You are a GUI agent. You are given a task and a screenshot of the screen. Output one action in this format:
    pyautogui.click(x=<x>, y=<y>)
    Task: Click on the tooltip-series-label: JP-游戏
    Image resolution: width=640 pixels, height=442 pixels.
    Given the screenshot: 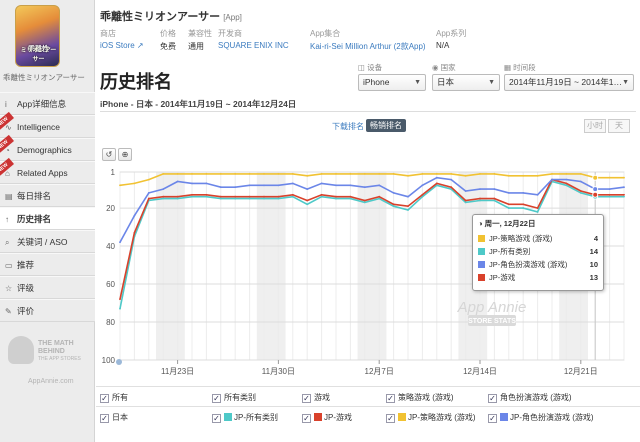 What is the action you would take?
    pyautogui.click(x=502, y=277)
    